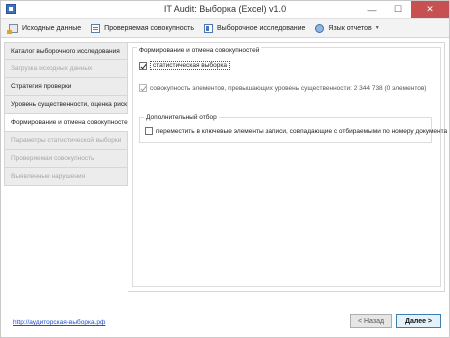 The width and height of the screenshot is (450, 338). What do you see at coordinates (320, 28) in the screenshot?
I see `language-icon` at bounding box center [320, 28].